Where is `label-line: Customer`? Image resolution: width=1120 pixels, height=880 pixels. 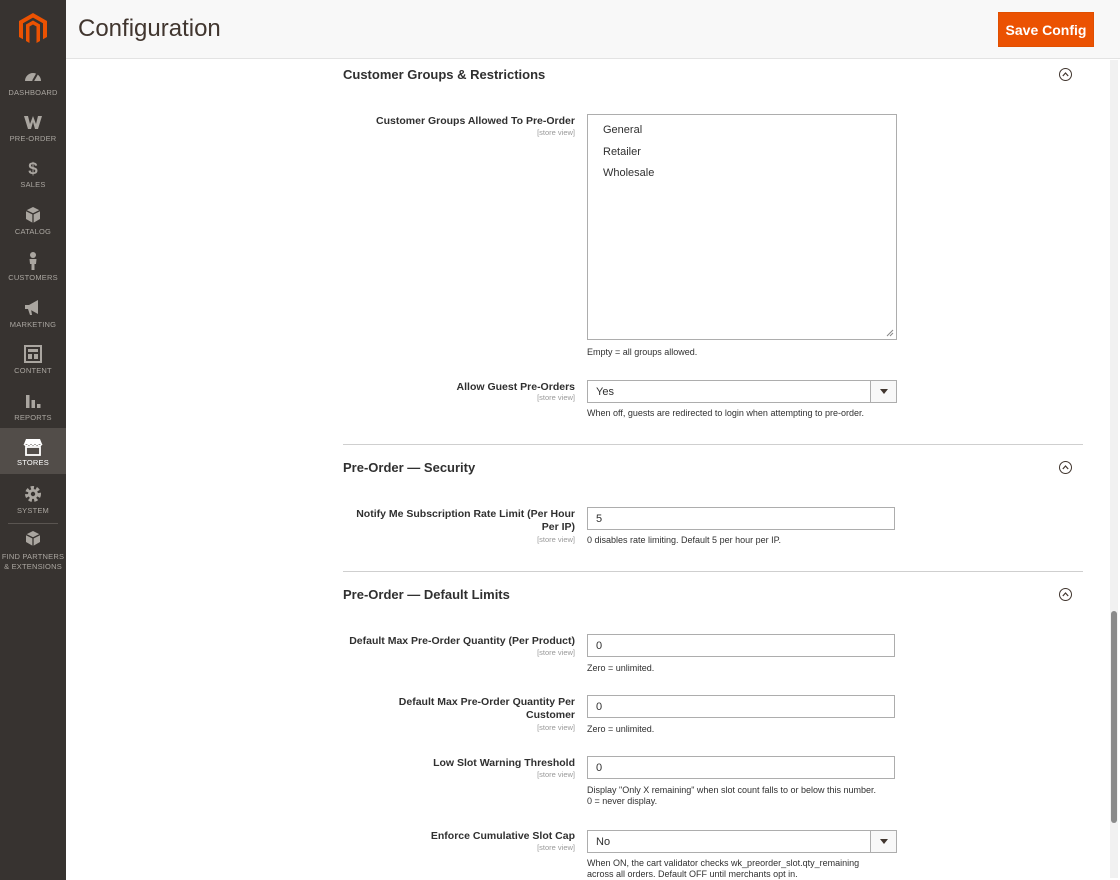
label-line: Customer is located at coordinates (550, 715).